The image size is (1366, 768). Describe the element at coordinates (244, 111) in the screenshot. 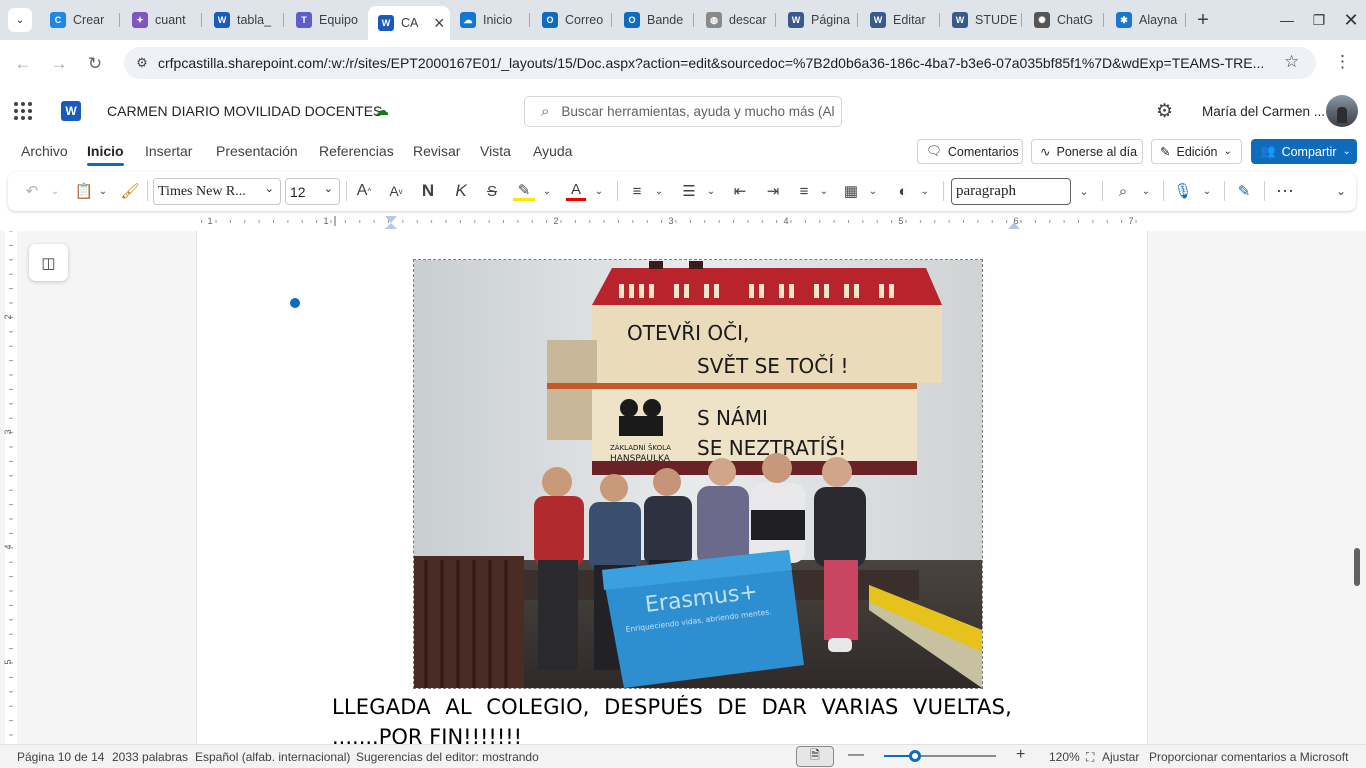

I see `document-title: CARMEN DIARIO MOVILIDAD DOCENTES` at that location.